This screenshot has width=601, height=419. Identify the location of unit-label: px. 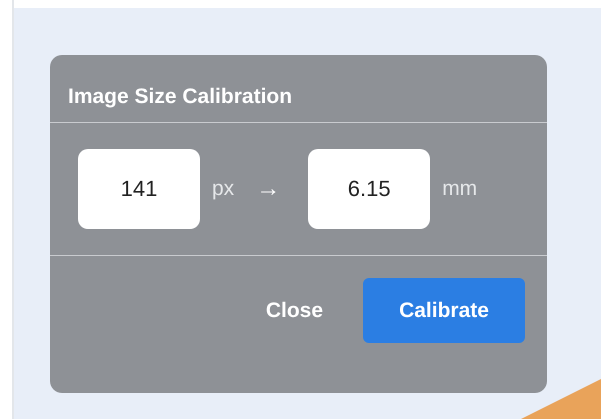
(223, 189).